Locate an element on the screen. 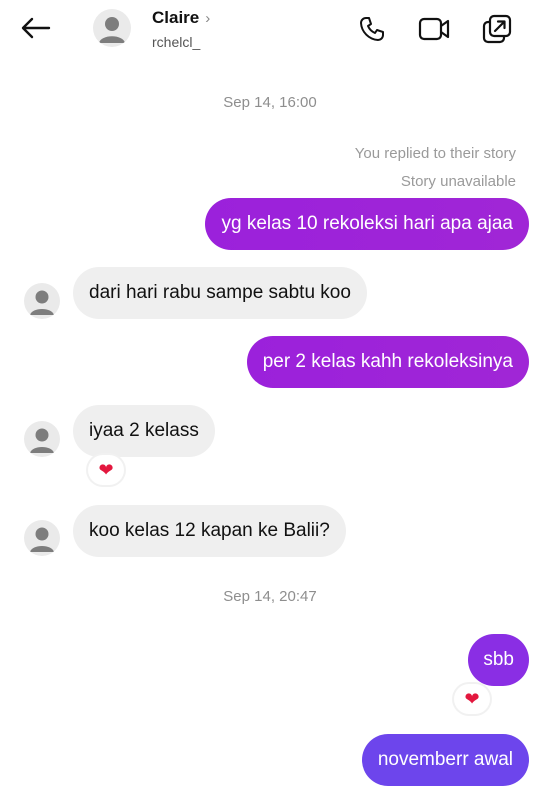 The width and height of the screenshot is (540, 788). back-button is located at coordinates (36, 28).